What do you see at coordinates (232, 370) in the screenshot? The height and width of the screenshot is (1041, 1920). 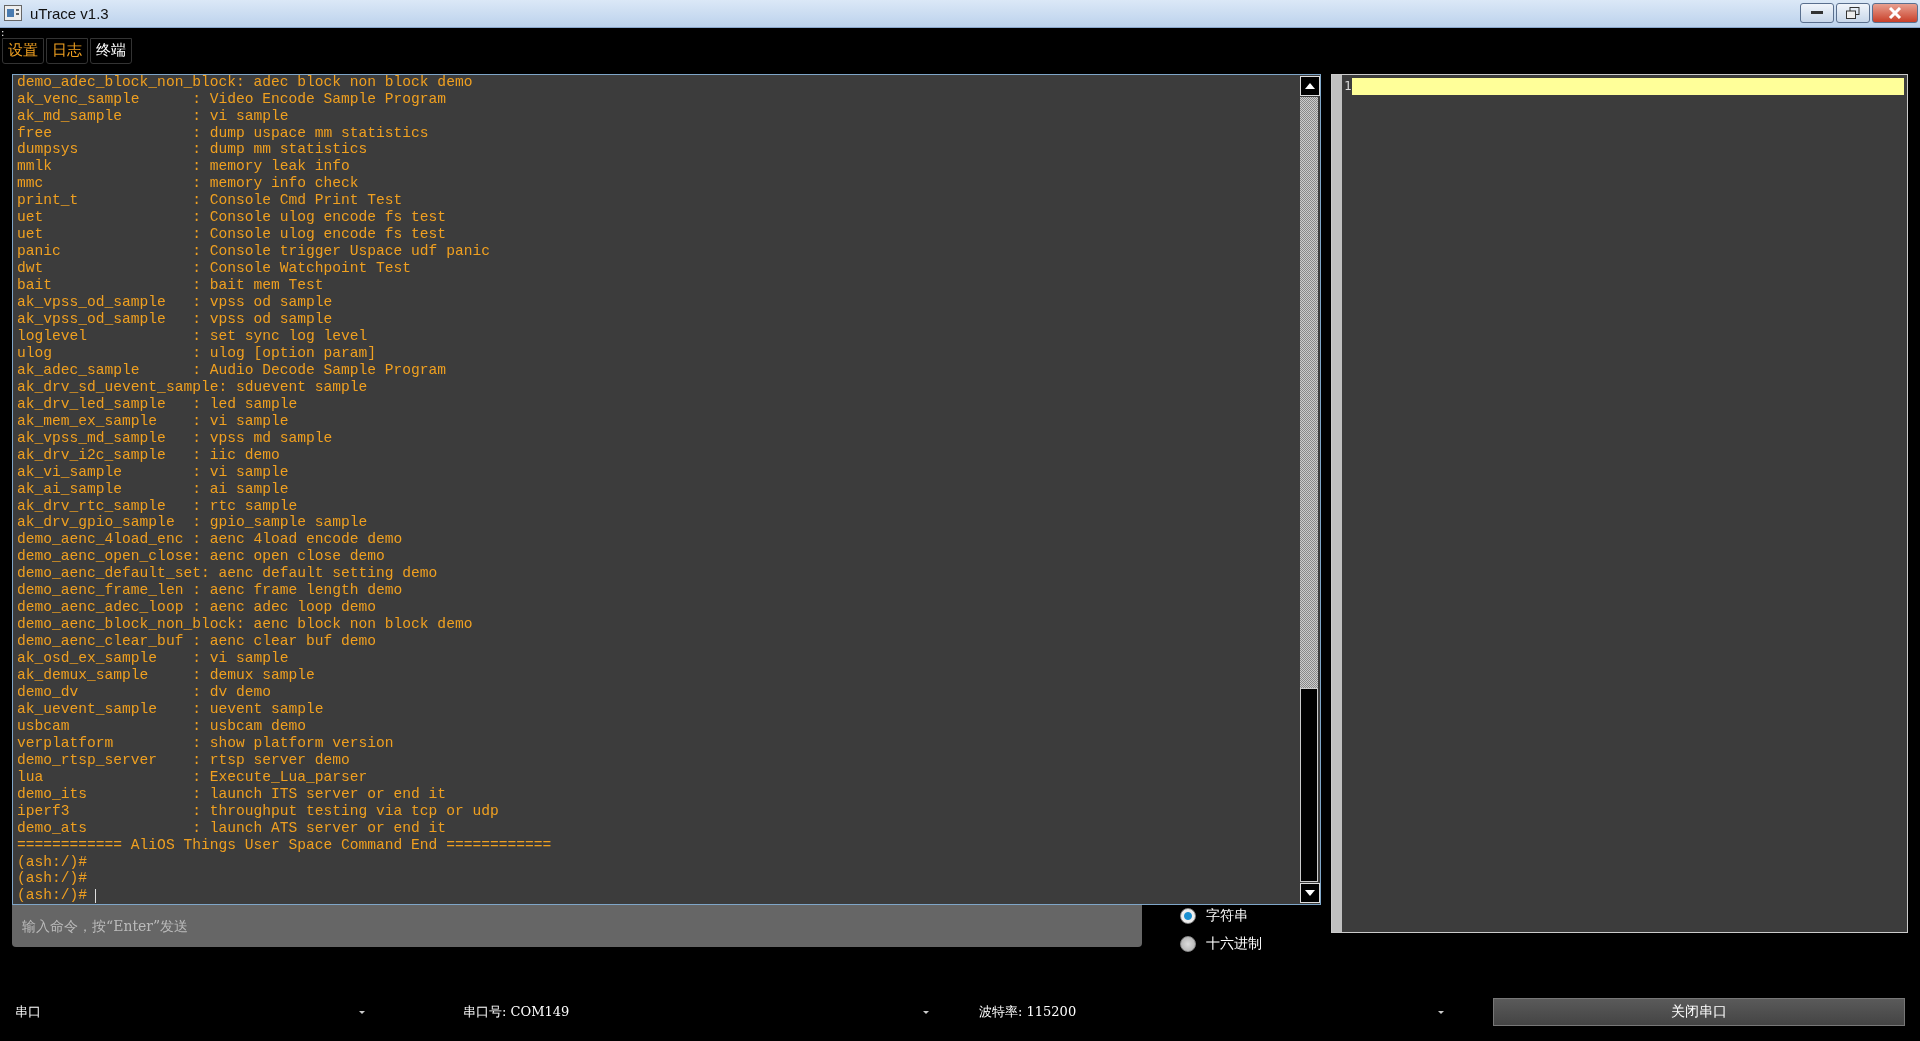 I see `terminal-line: ak_adec_sample : Audio Decode Sample Program` at bounding box center [232, 370].